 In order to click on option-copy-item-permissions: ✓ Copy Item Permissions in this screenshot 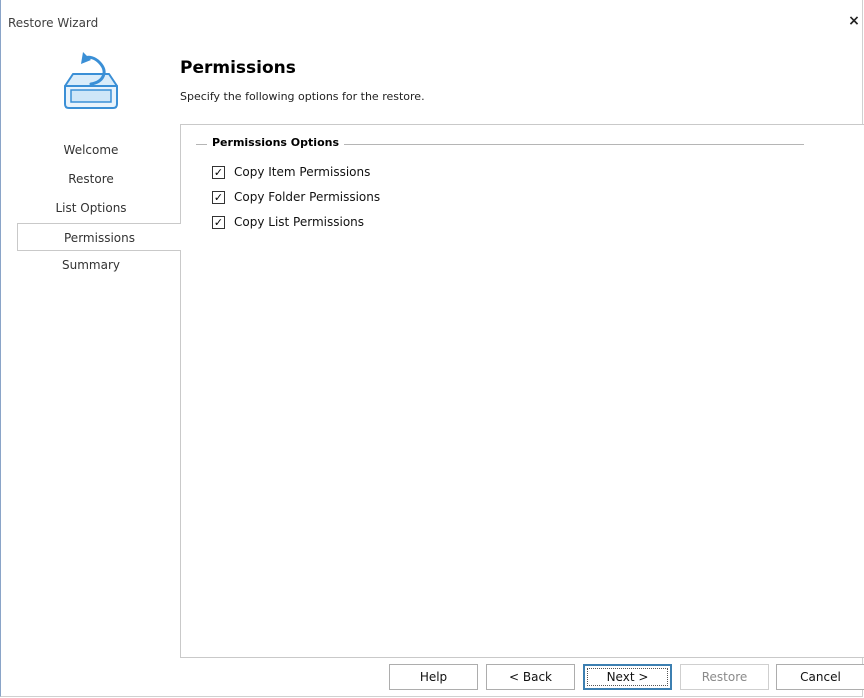, I will do `click(291, 172)`.